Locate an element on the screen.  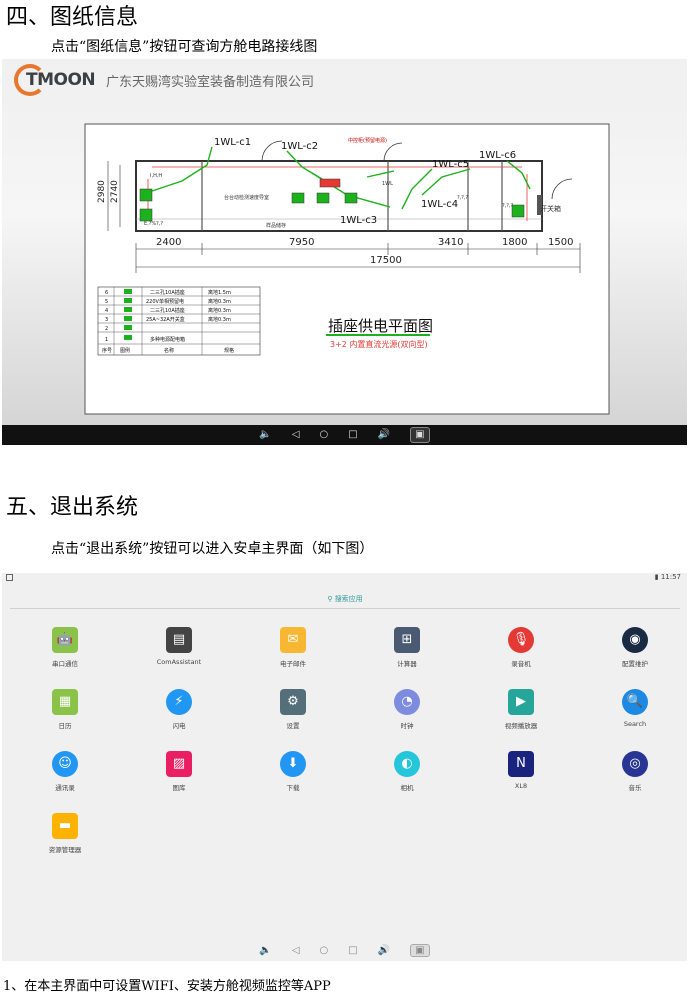
app-label: 计算器 is located at coordinates (407, 664).